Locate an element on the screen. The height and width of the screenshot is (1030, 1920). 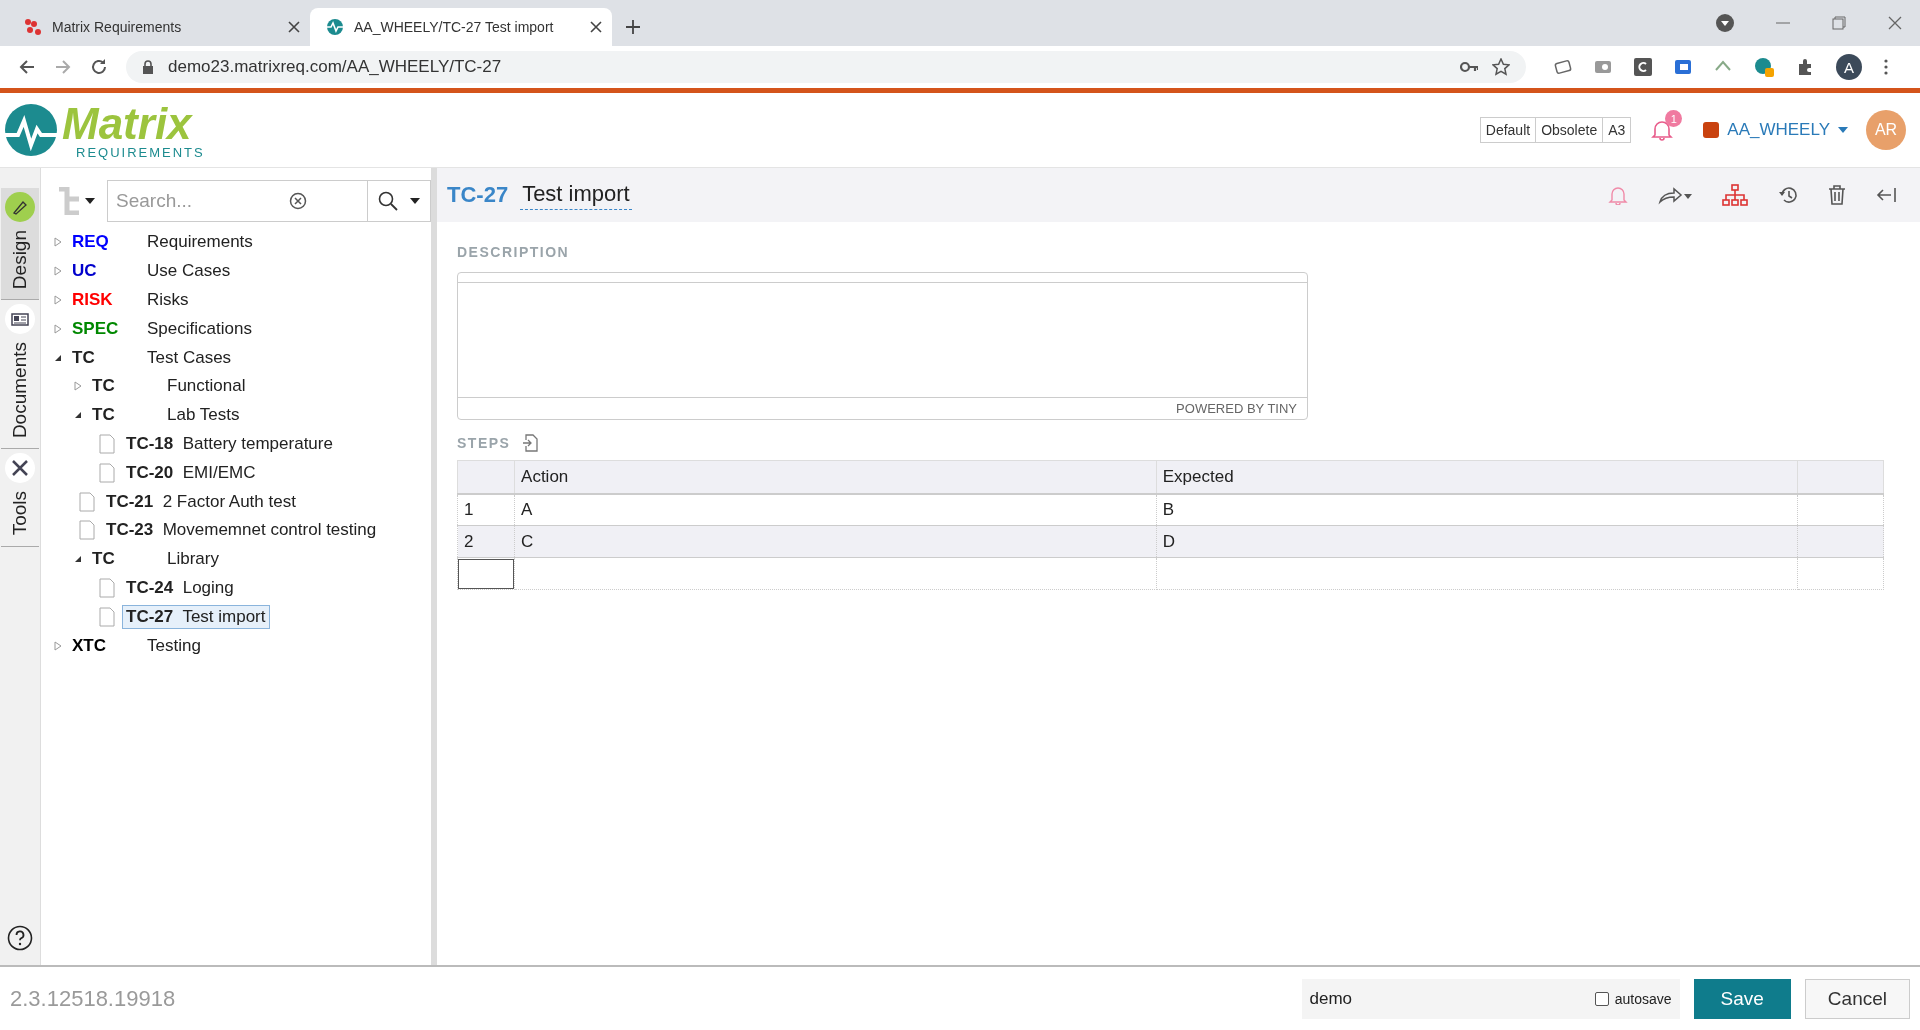
folder-code: XTC is located at coordinates (89, 645).